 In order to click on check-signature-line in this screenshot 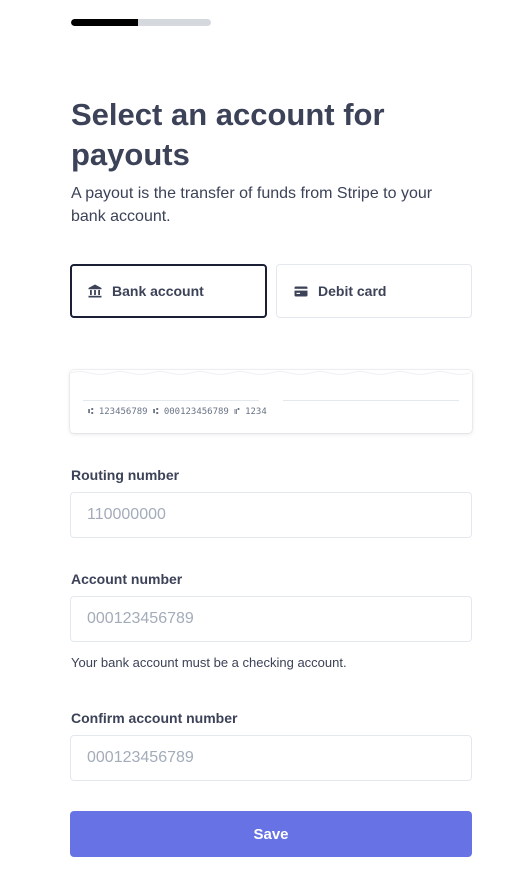, I will do `click(171, 400)`.